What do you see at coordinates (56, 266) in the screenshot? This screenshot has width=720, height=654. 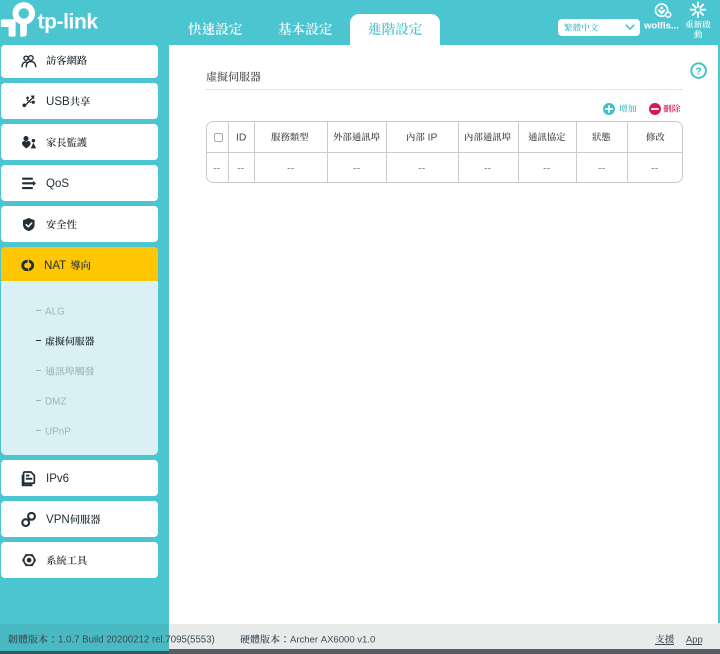 I see `svg-text: NAT` at bounding box center [56, 266].